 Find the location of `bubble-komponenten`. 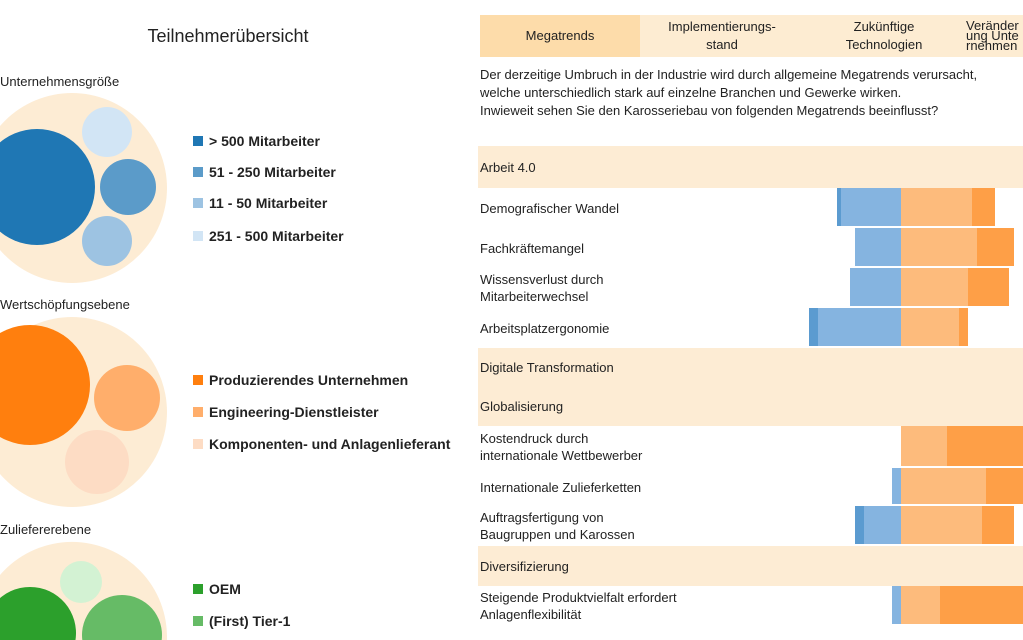

bubble-komponenten is located at coordinates (97, 462).